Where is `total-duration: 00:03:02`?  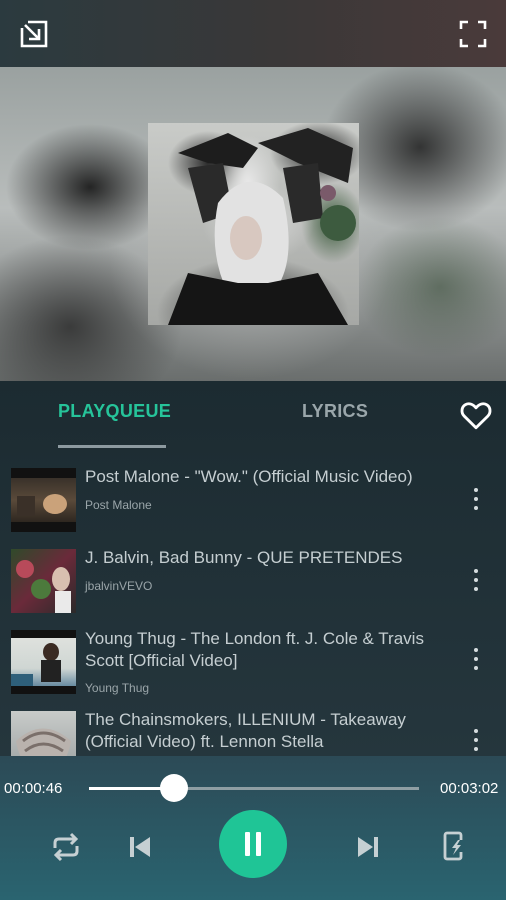 total-duration: 00:03:02 is located at coordinates (469, 788).